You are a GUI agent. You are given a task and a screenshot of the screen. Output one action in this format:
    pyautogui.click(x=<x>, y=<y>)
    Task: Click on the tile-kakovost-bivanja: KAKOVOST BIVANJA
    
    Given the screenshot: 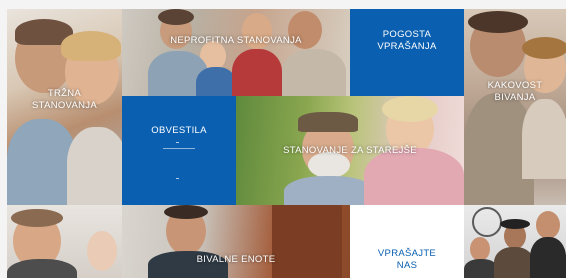 What is the action you would take?
    pyautogui.click(x=515, y=107)
    